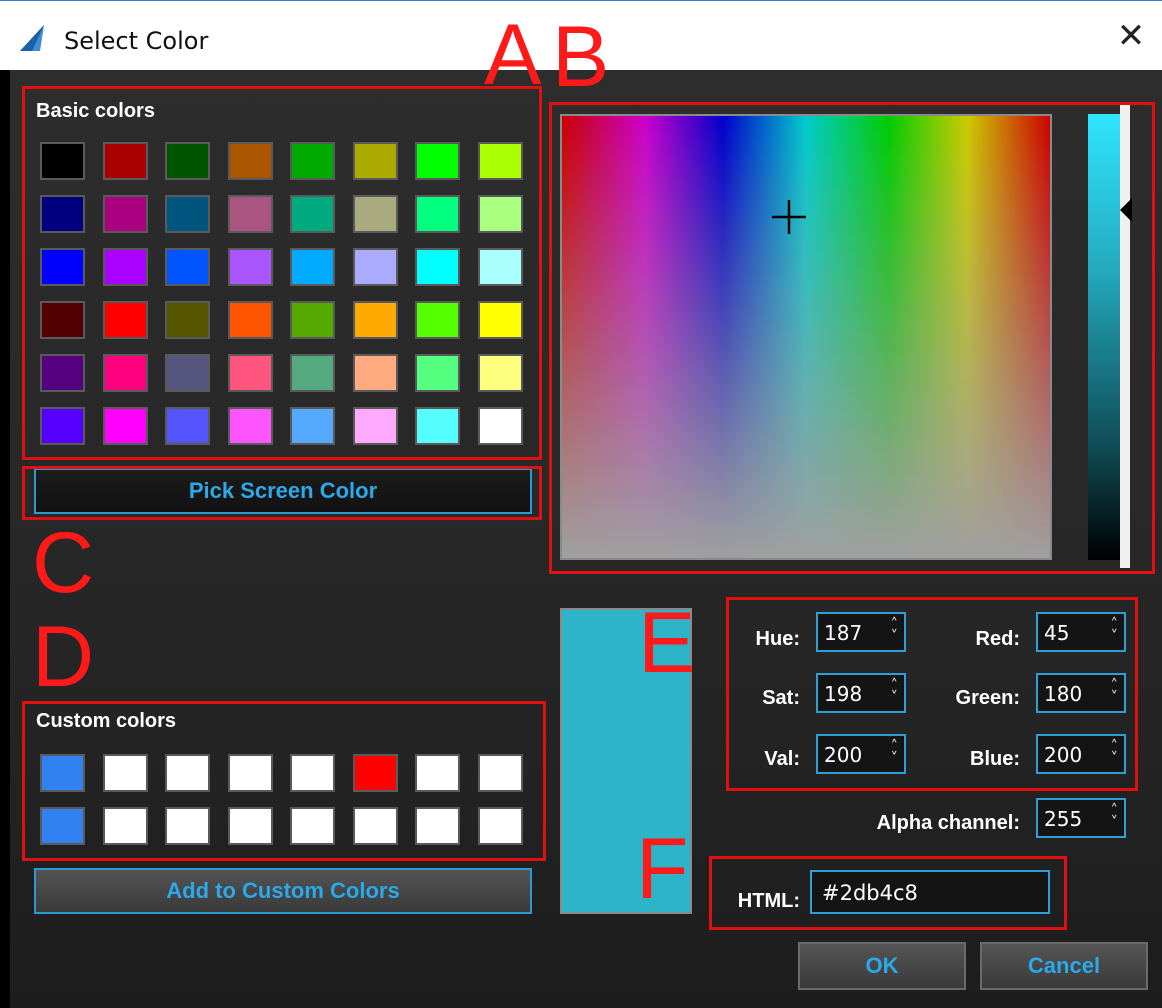 This screenshot has width=1162, height=1008. I want to click on green-spinbox: 180 ˄ ˅, so click(1081, 693).